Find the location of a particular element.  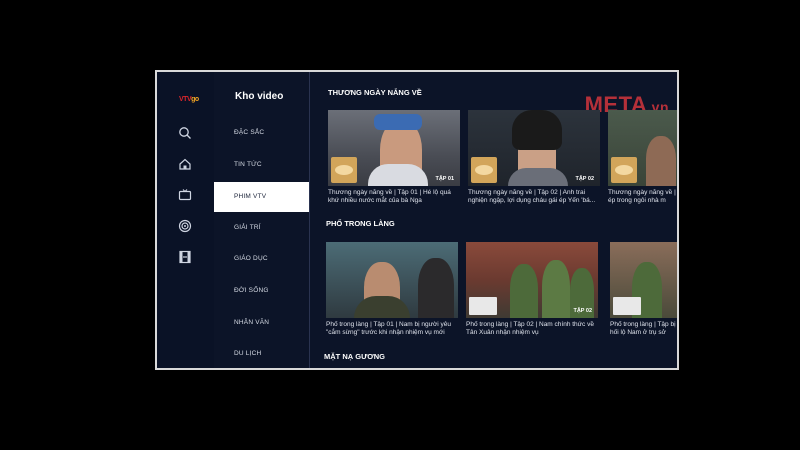

home-icon is located at coordinates (185, 164).